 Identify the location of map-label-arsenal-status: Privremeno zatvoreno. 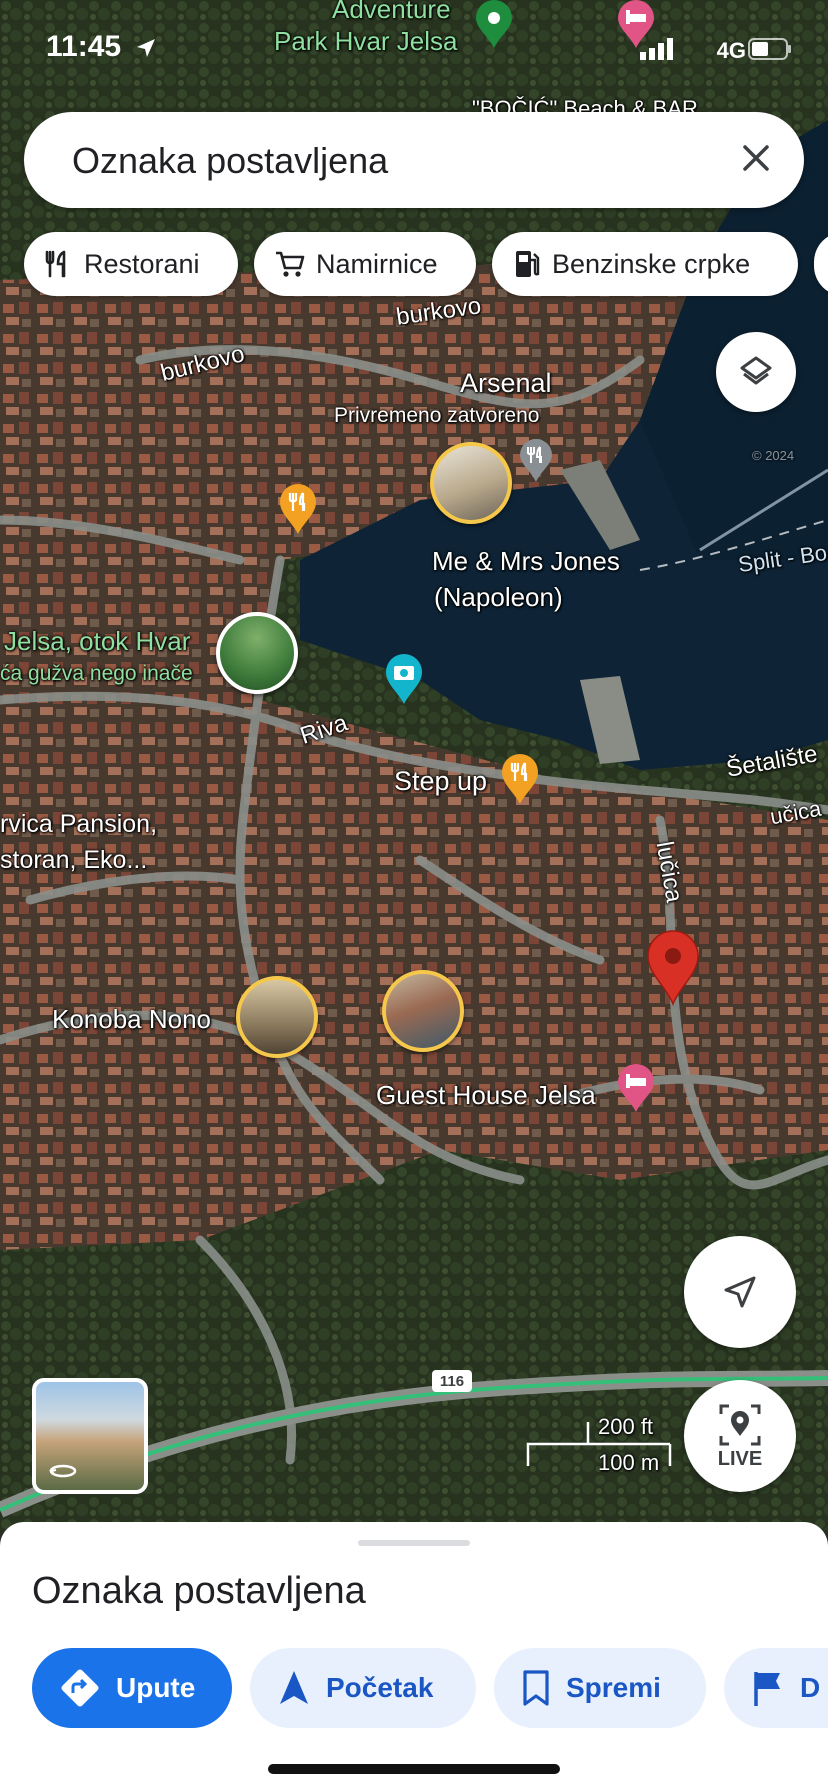
(437, 415).